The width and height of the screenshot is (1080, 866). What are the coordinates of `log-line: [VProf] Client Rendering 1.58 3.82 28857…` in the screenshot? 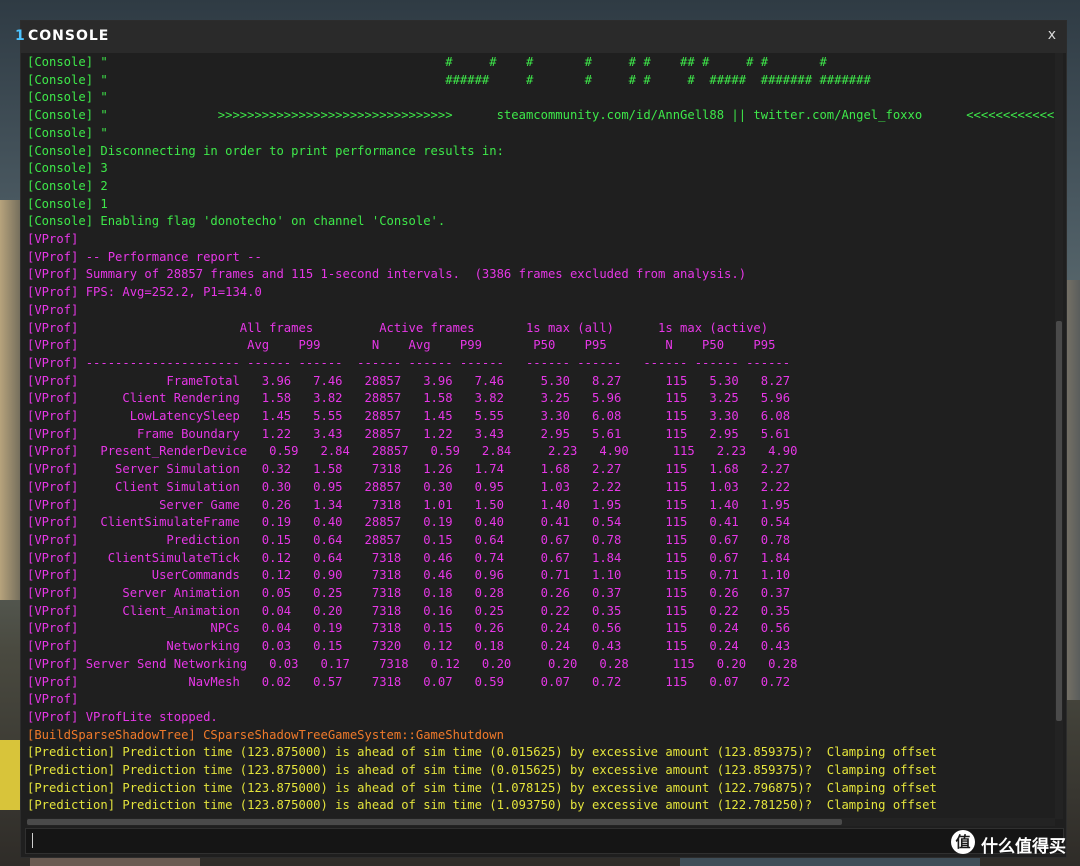 It's located at (409, 398).